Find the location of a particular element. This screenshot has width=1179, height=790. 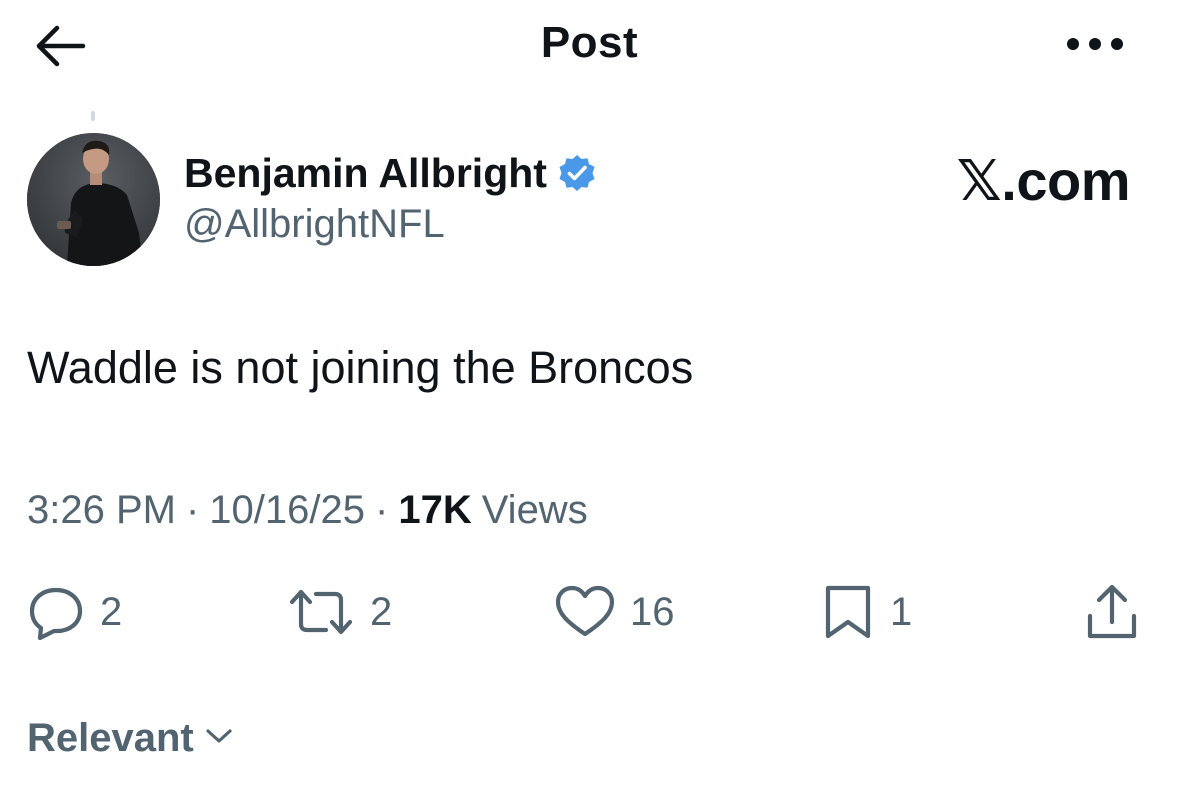

display-name: Benjamin Allbright is located at coordinates (365, 173).